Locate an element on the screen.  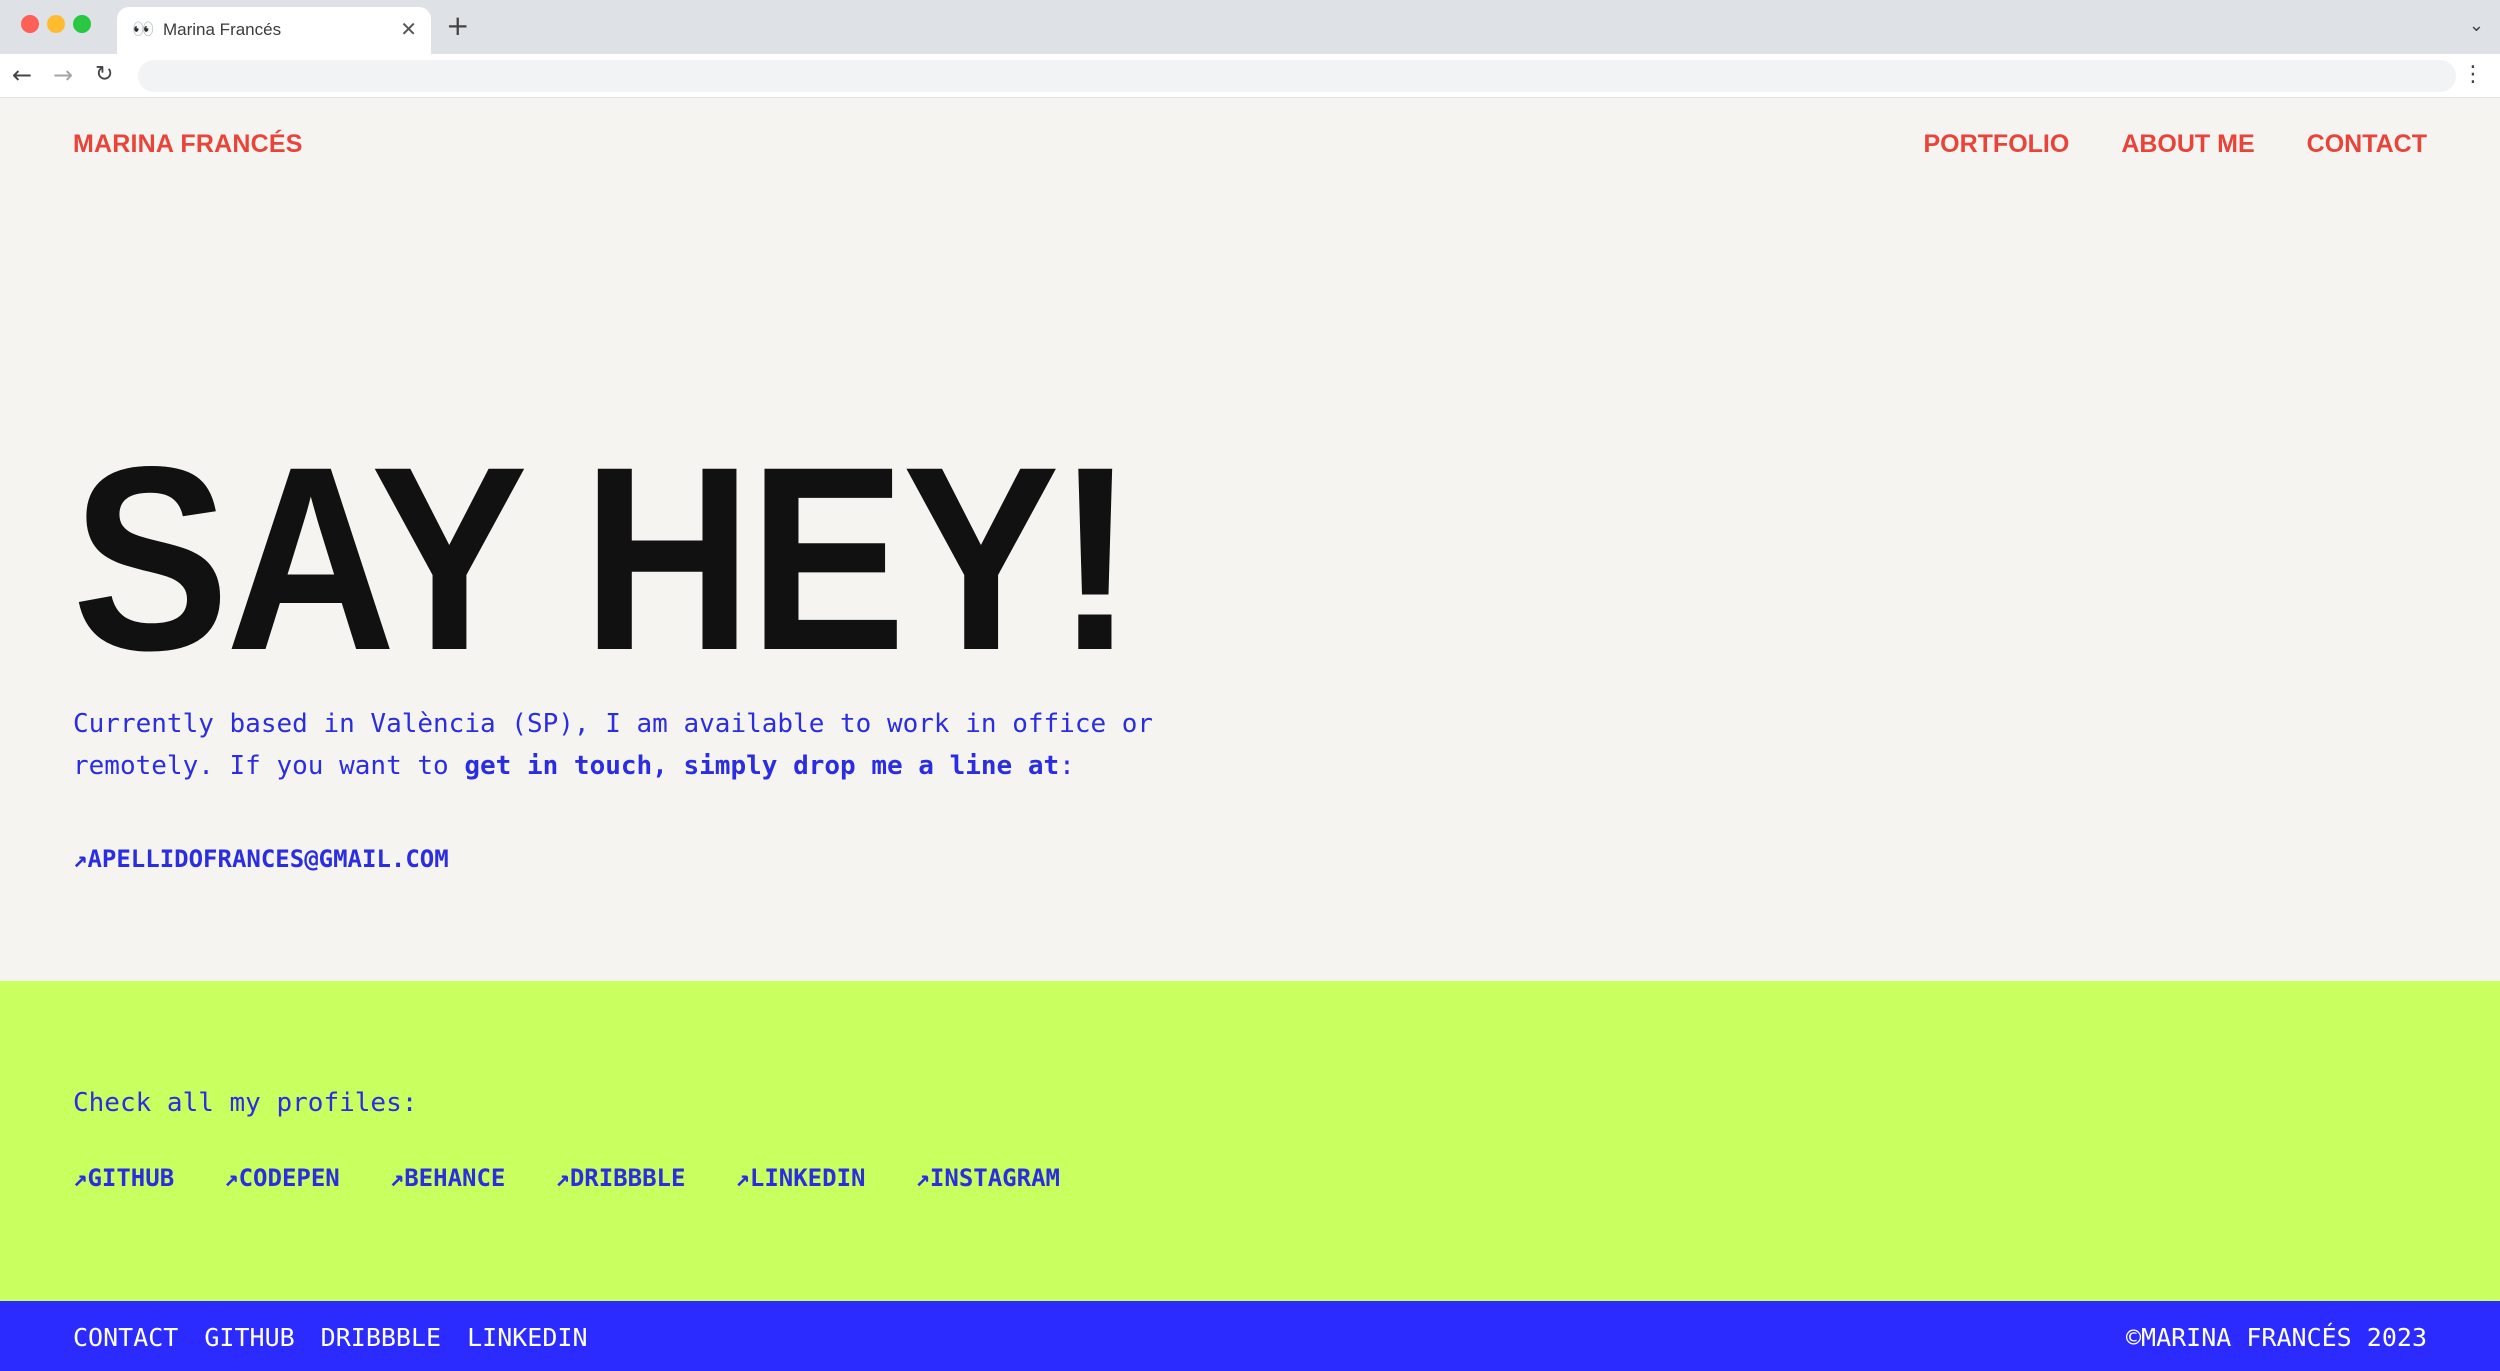
browser-toolbar: ← → ↻ ⋮ is located at coordinates (1250, 76).